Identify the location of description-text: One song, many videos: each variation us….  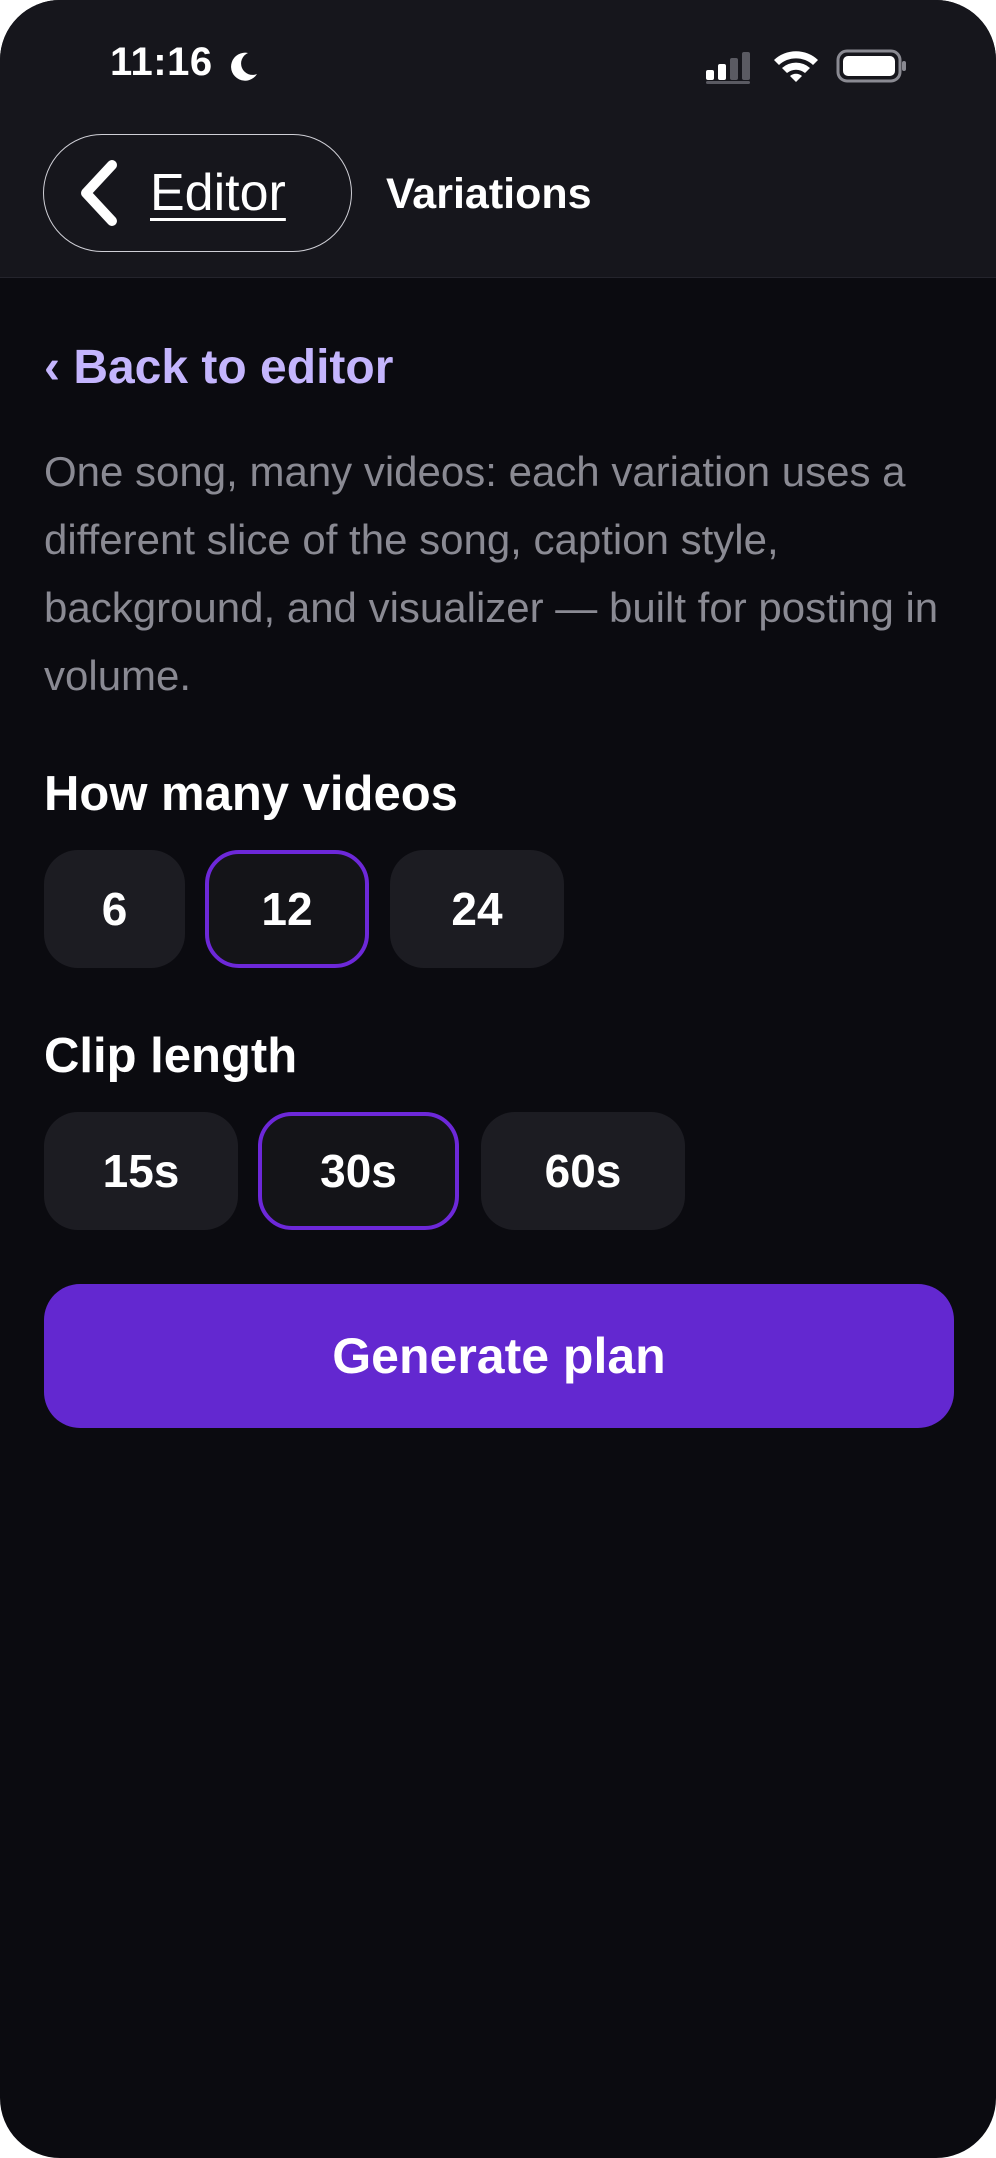
(491, 573).